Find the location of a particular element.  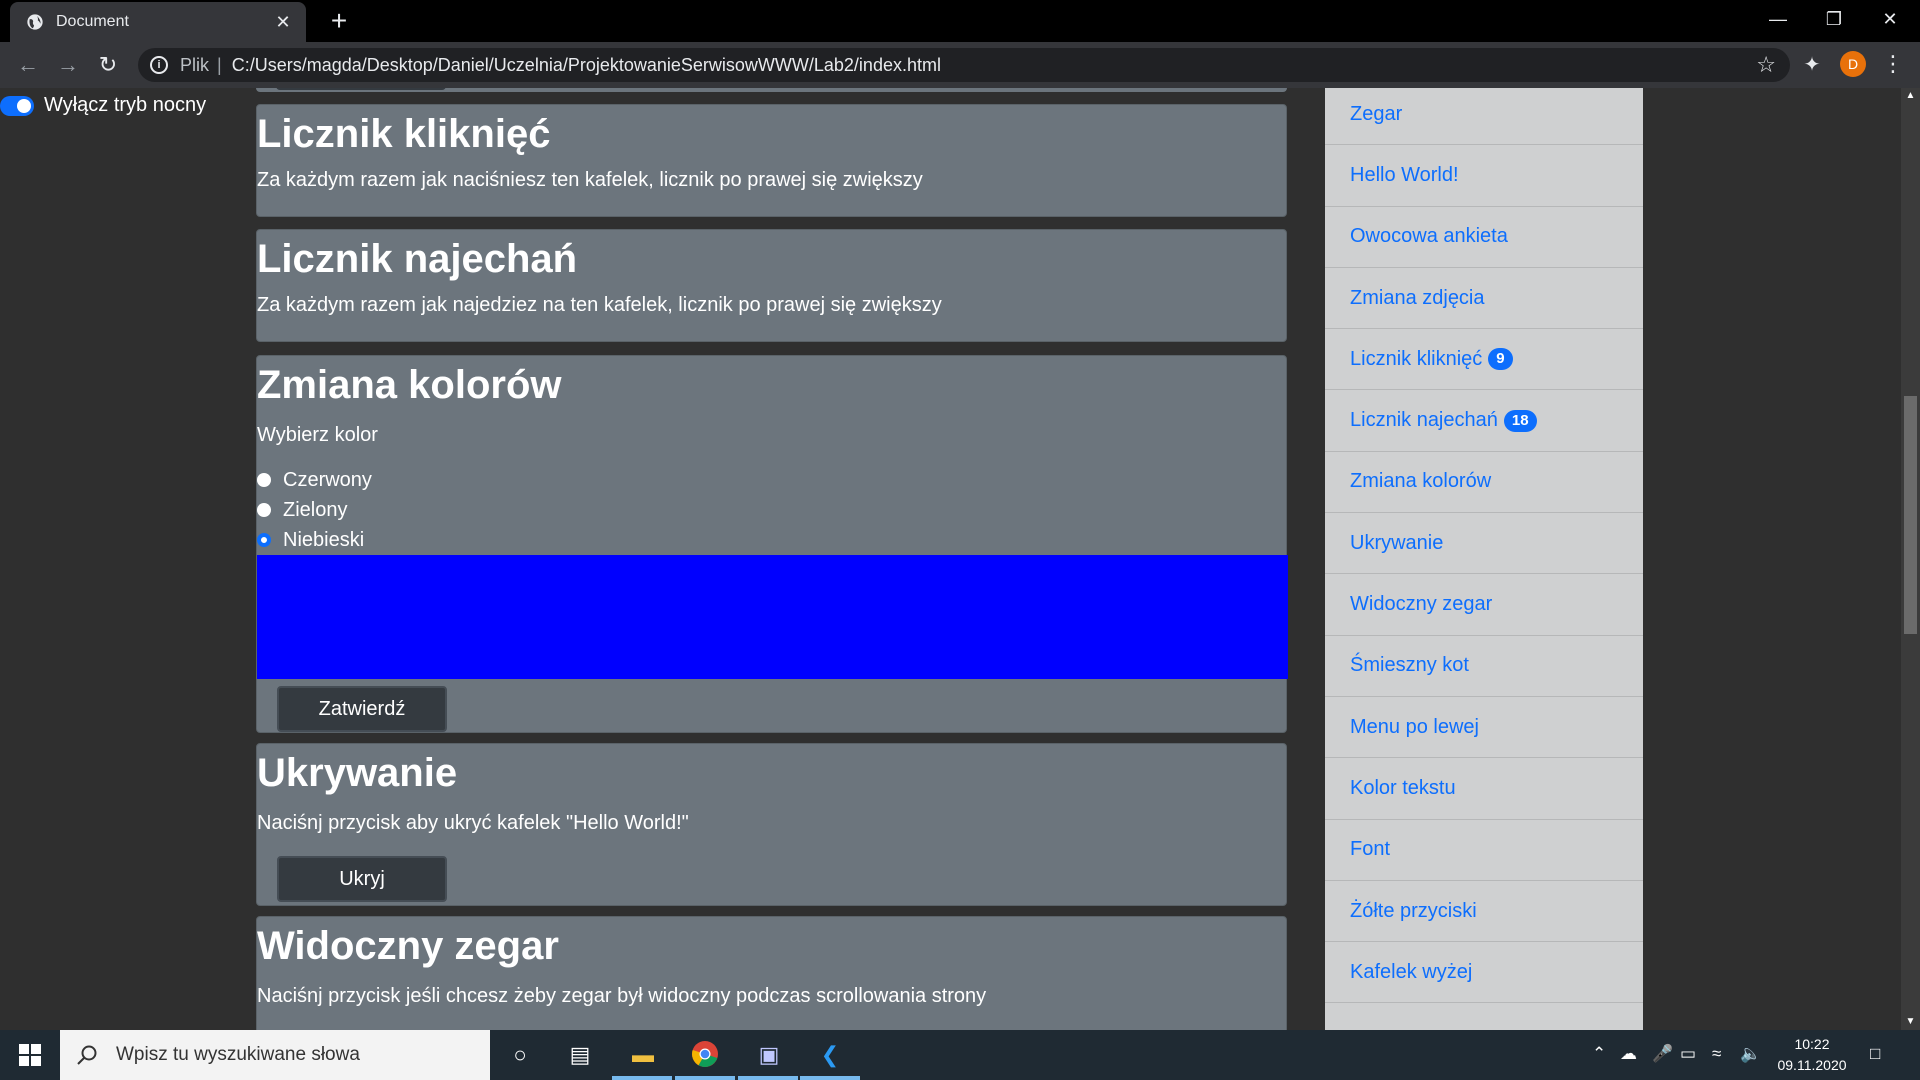

sidebar-item-label: Ukrywanie is located at coordinates (1397, 542).